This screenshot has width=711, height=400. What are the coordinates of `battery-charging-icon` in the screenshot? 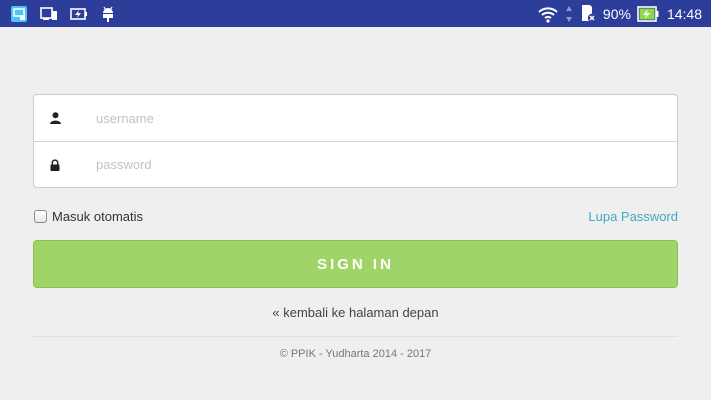 It's located at (79, 14).